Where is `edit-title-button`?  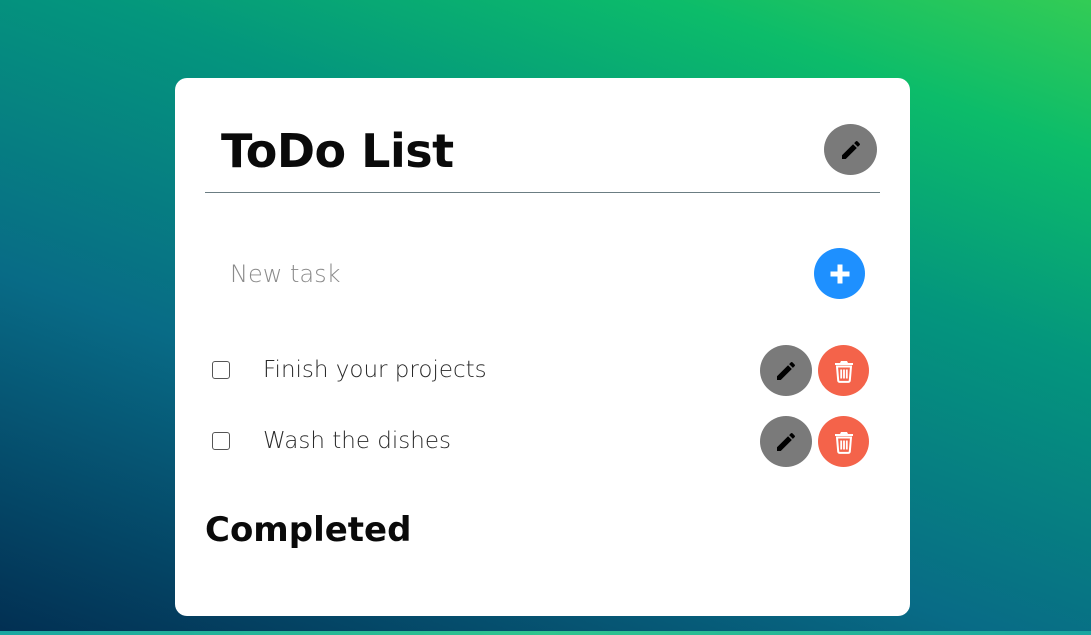
edit-title-button is located at coordinates (850, 149).